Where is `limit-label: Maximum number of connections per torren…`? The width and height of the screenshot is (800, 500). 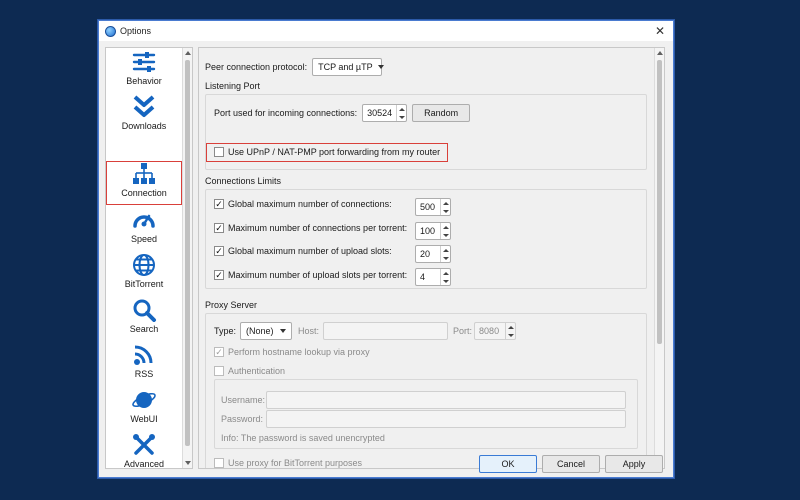
limit-label: Maximum number of connections per torren… is located at coordinates (318, 228).